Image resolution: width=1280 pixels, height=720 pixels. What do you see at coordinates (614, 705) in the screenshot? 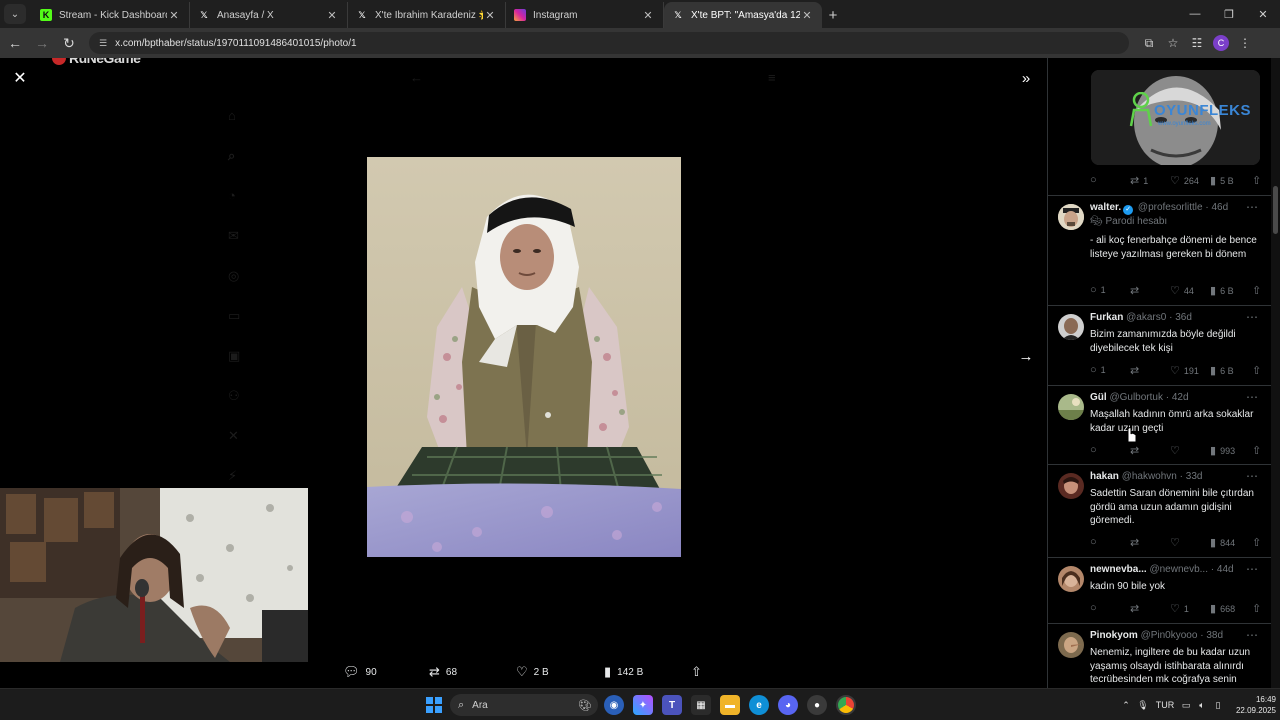
I see `app-icon-1: ◉` at bounding box center [614, 705].